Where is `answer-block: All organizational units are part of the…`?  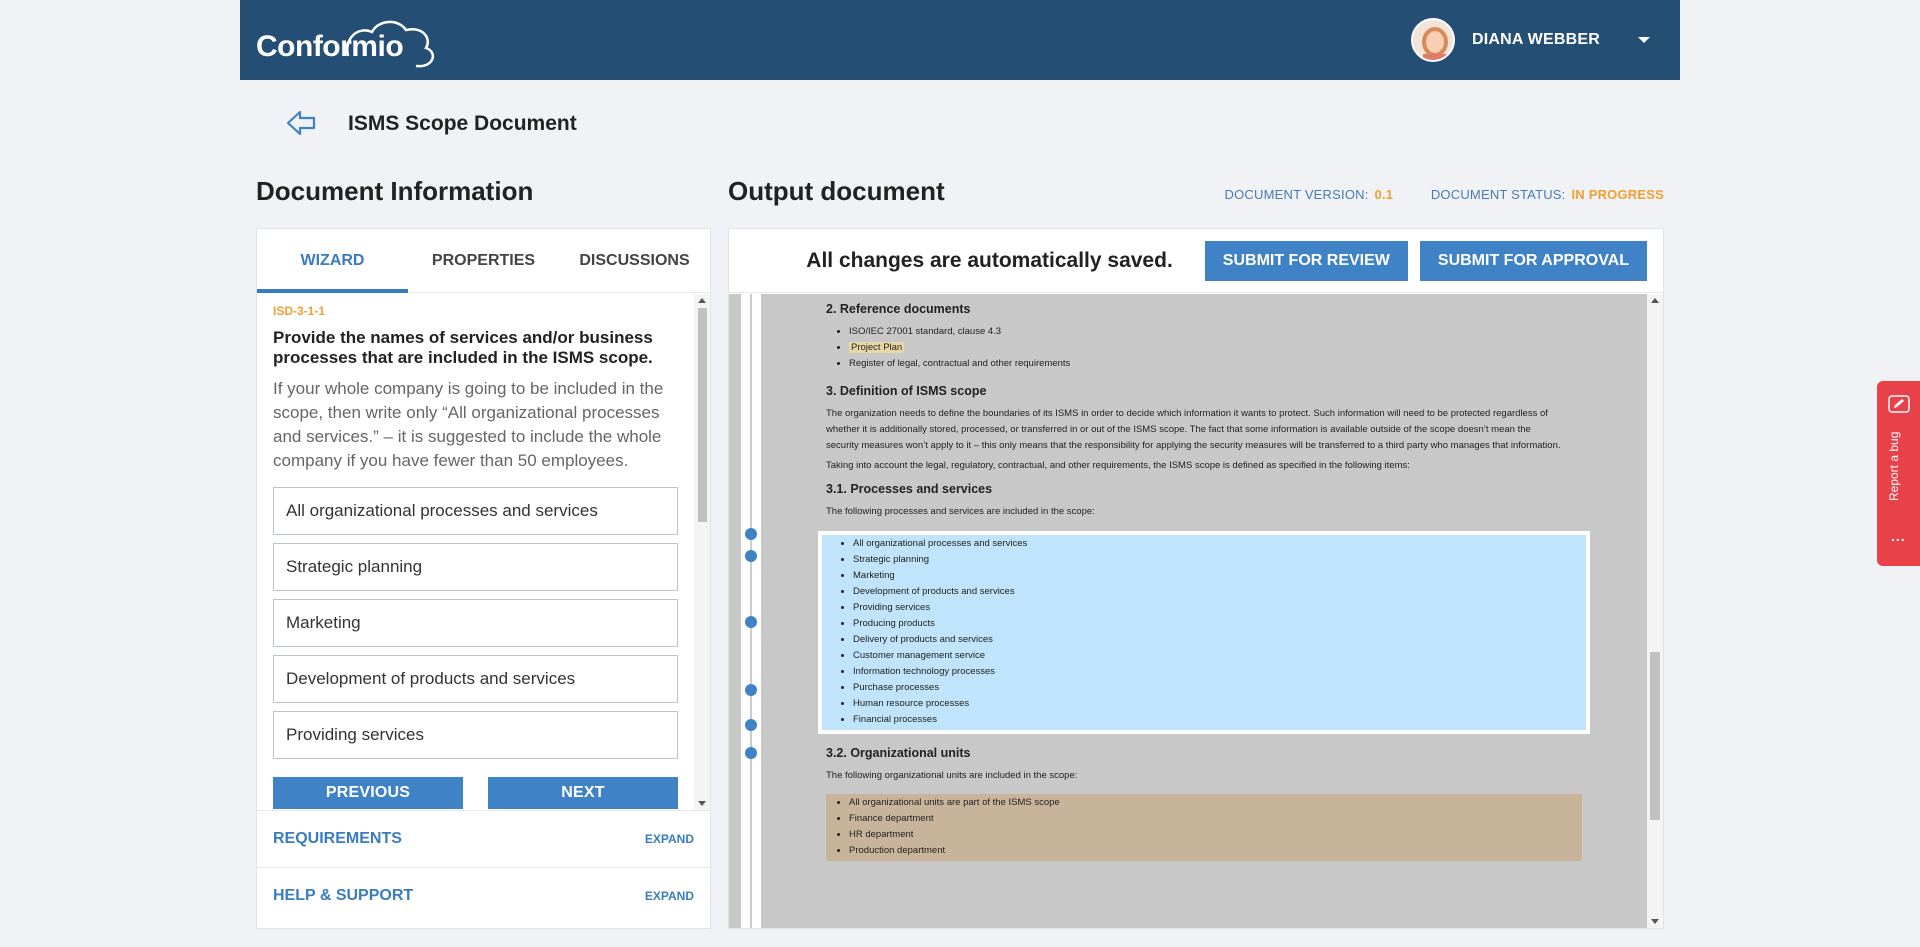
answer-block: All organizational units are part of the… is located at coordinates (1204, 827).